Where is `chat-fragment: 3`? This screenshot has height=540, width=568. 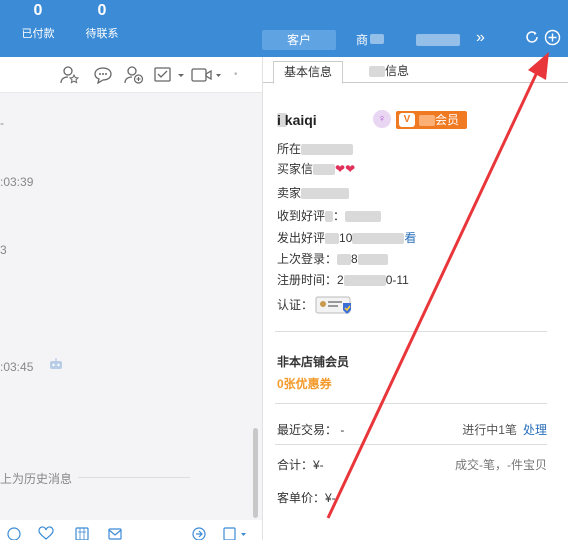 chat-fragment: 3 is located at coordinates (3, 250).